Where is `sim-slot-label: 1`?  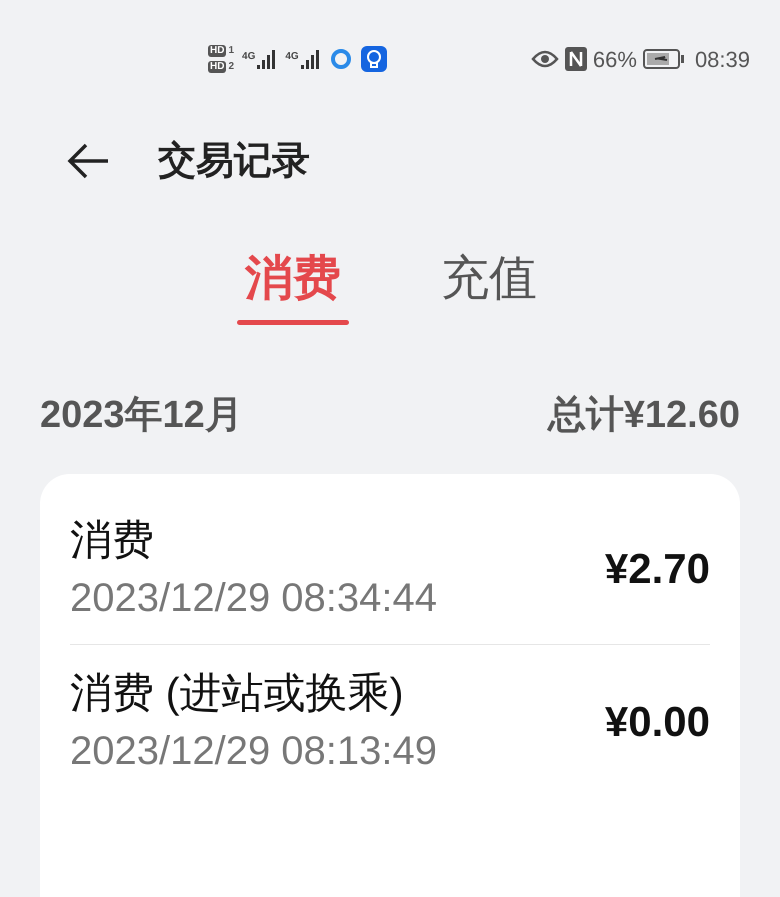
sim-slot-label: 1 is located at coordinates (231, 51).